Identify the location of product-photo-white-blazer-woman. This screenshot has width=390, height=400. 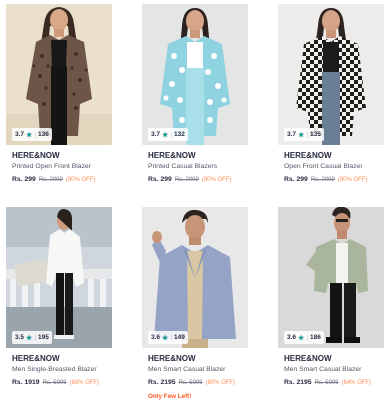
(59, 277).